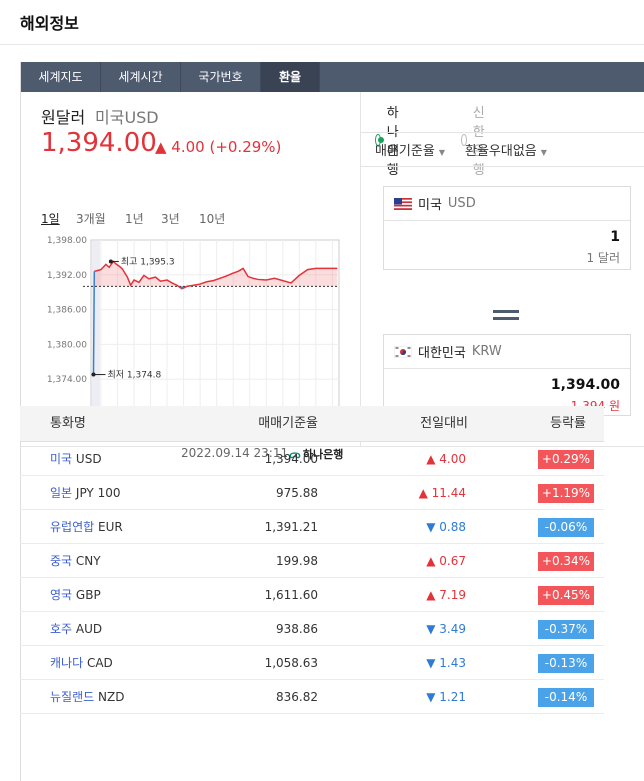 This screenshot has width=644, height=781. I want to click on tab-exchange-rate: 환율, so click(290, 77).